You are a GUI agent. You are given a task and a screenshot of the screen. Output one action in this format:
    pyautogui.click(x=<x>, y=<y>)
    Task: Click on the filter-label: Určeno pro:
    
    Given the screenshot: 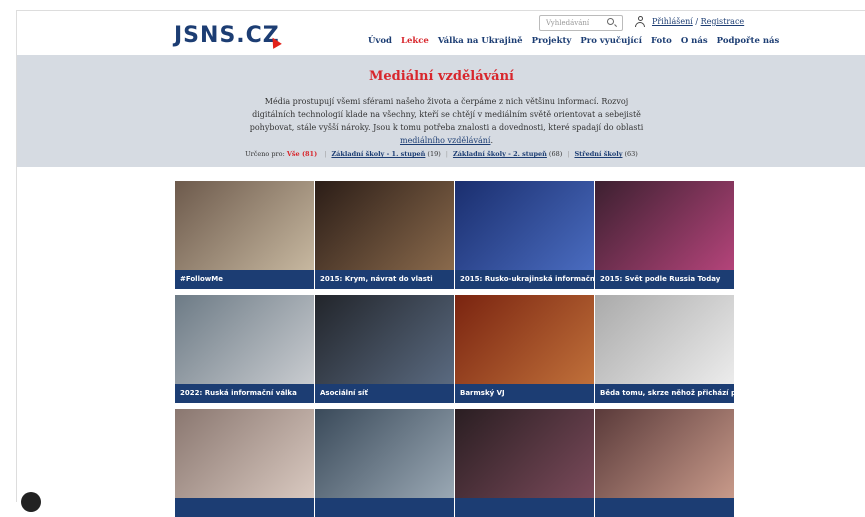 What is the action you would take?
    pyautogui.click(x=265, y=154)
    